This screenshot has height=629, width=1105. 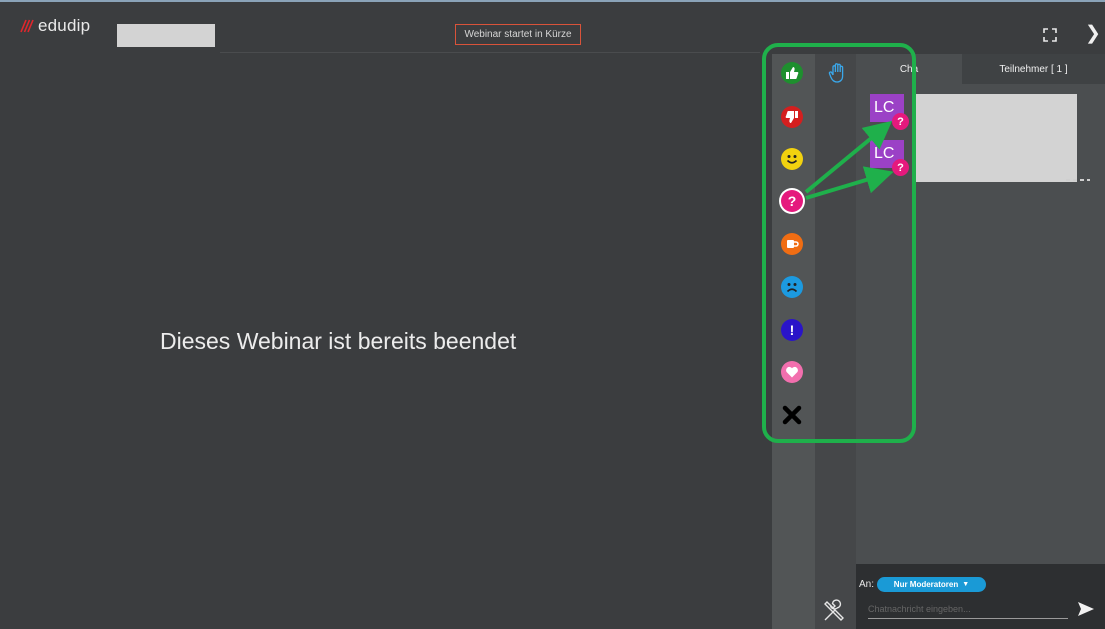 I want to click on send-icon, so click(x=1086, y=609).